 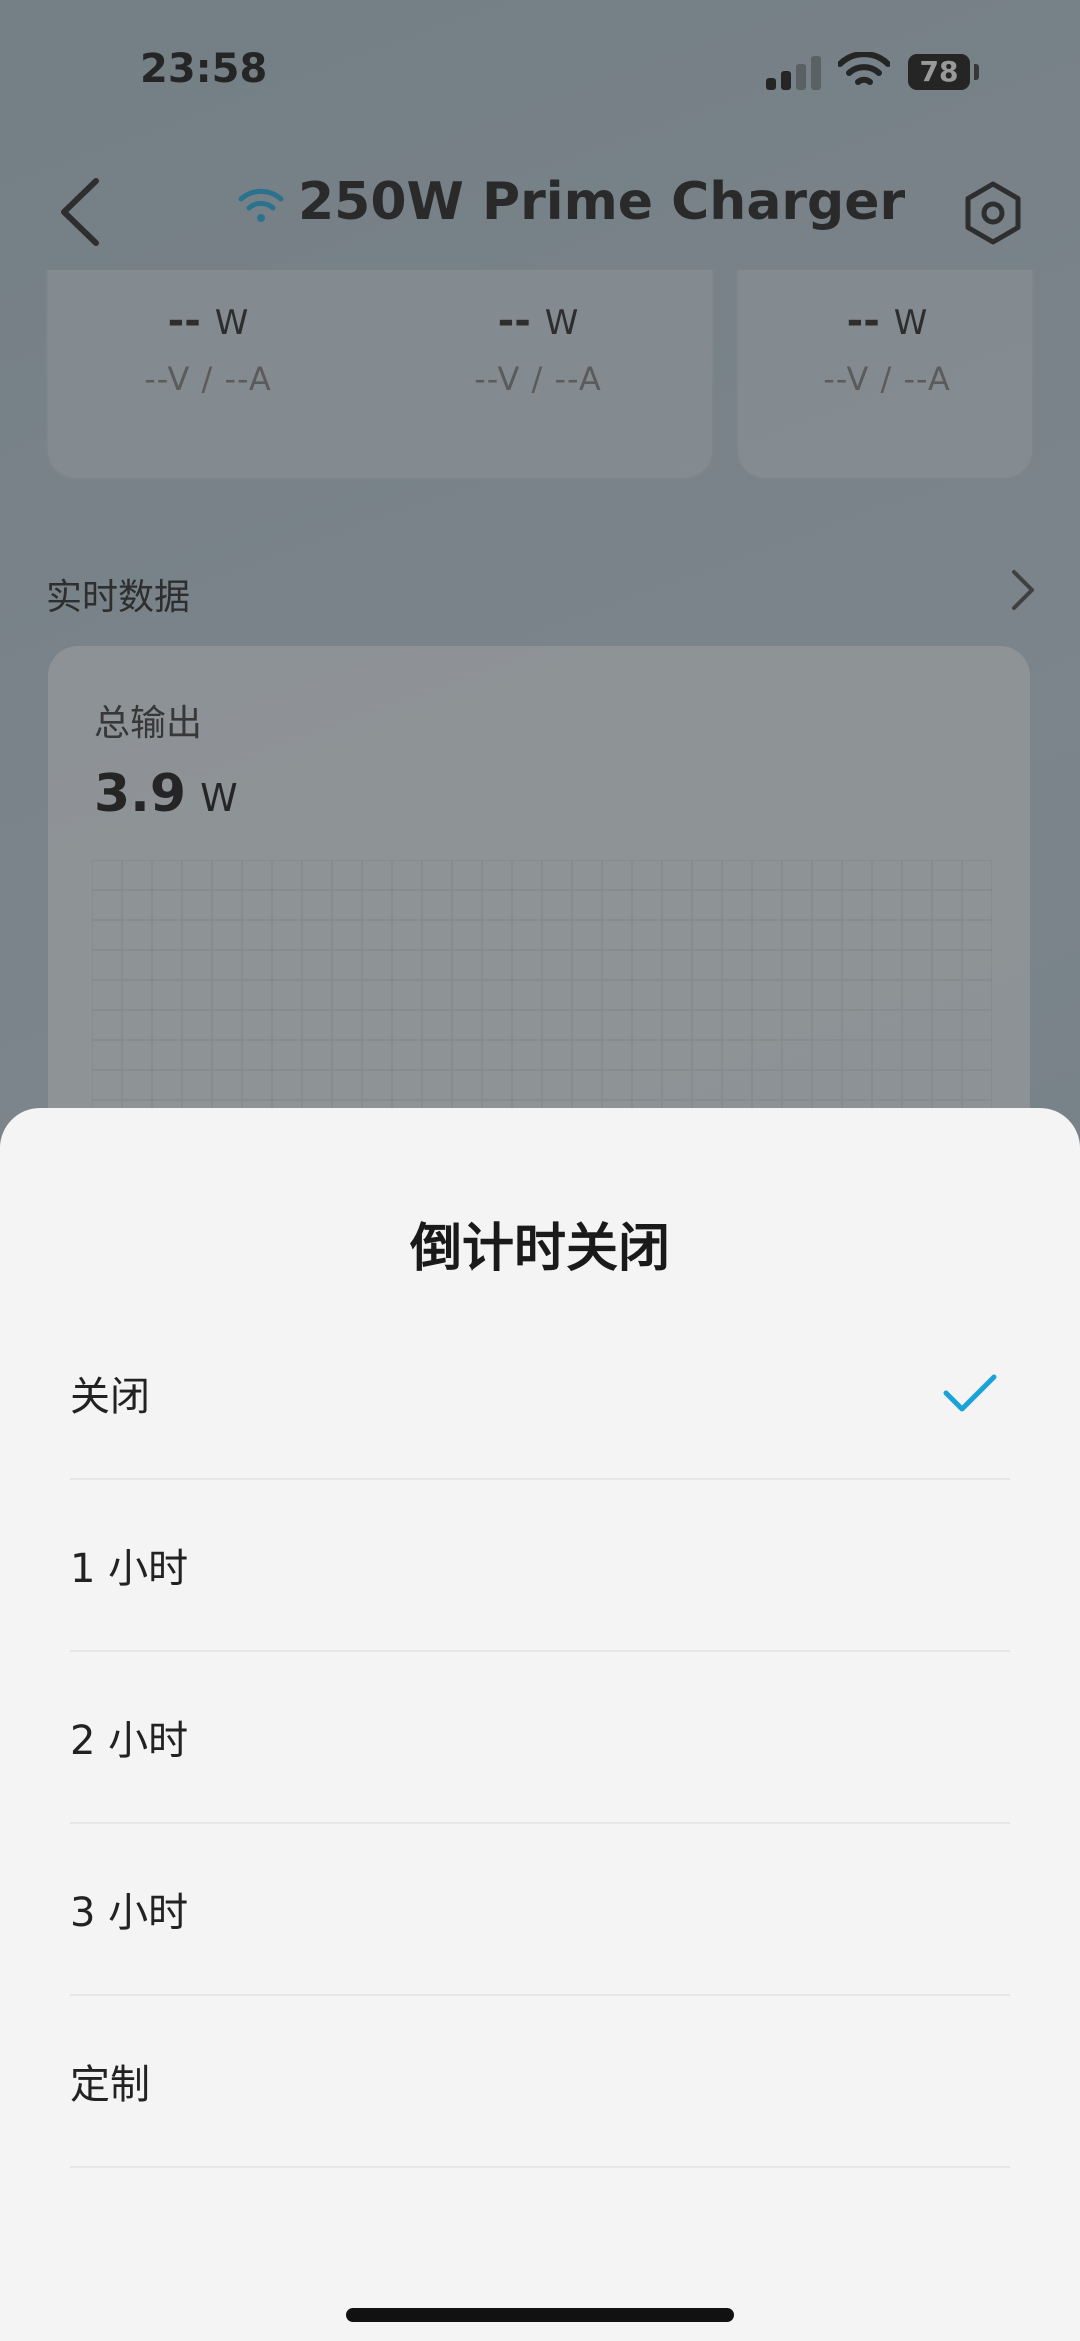 I want to click on option-label: 3 小时, so click(x=129, y=1913).